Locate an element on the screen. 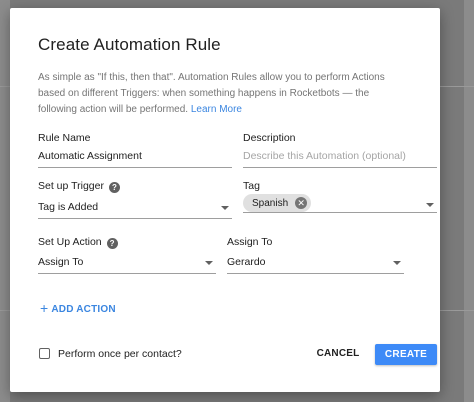  learn-more-link: Learn More is located at coordinates (216, 109).